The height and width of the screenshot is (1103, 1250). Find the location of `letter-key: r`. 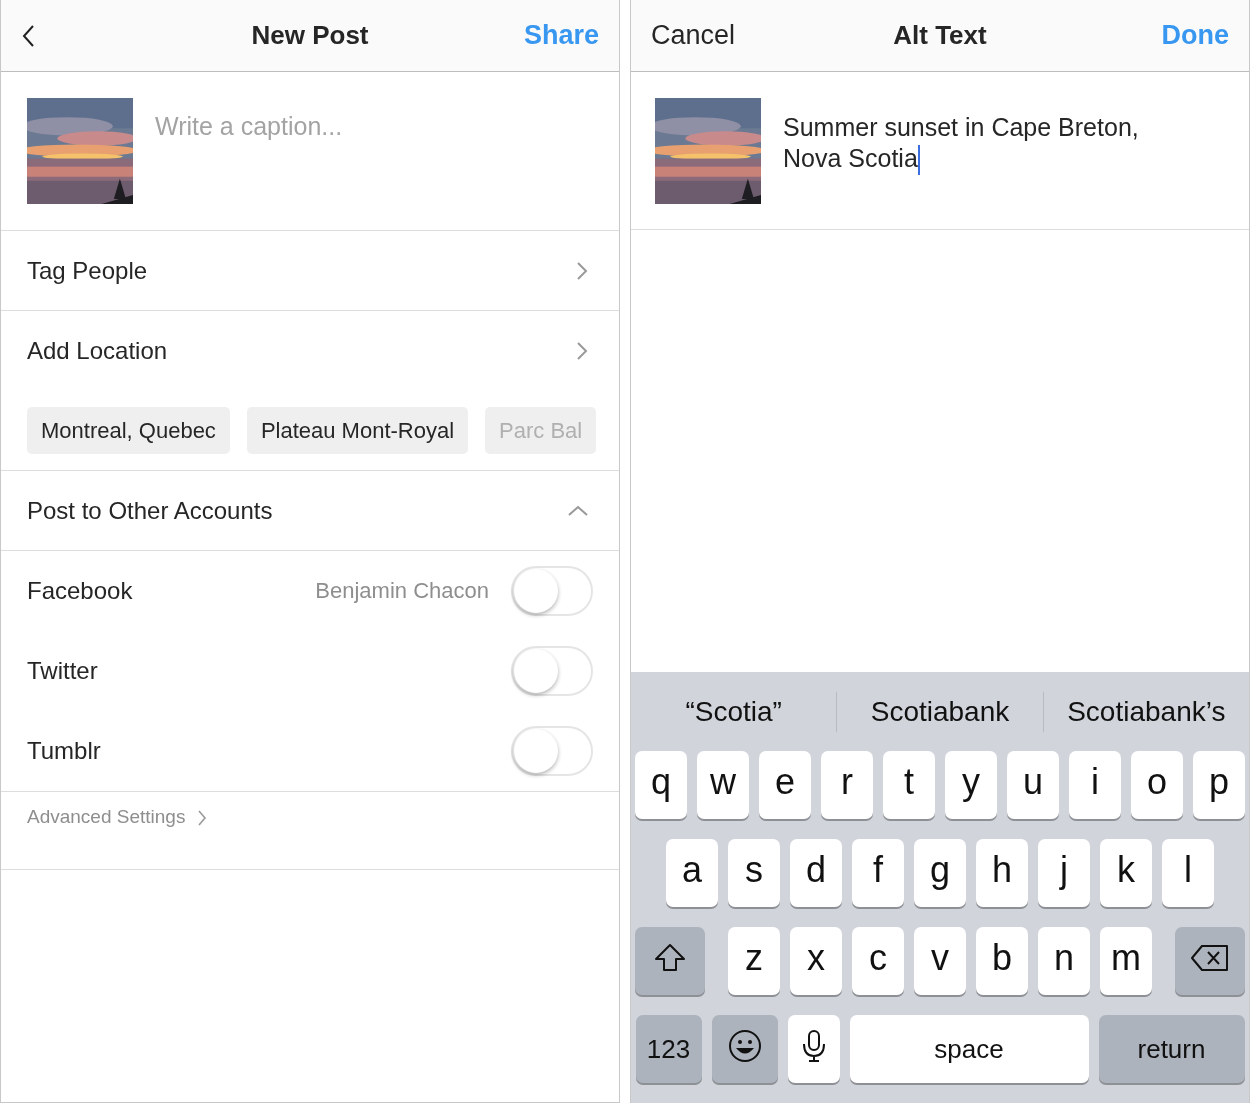

letter-key: r is located at coordinates (847, 785).